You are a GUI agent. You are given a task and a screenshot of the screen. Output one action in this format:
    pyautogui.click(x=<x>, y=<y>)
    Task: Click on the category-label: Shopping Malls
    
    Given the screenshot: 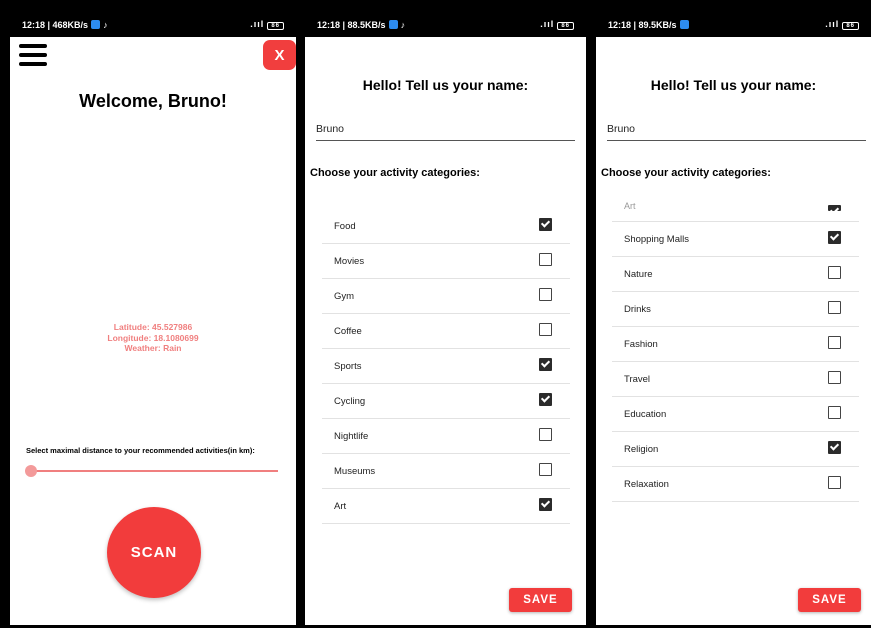 What is the action you would take?
    pyautogui.click(x=656, y=239)
    